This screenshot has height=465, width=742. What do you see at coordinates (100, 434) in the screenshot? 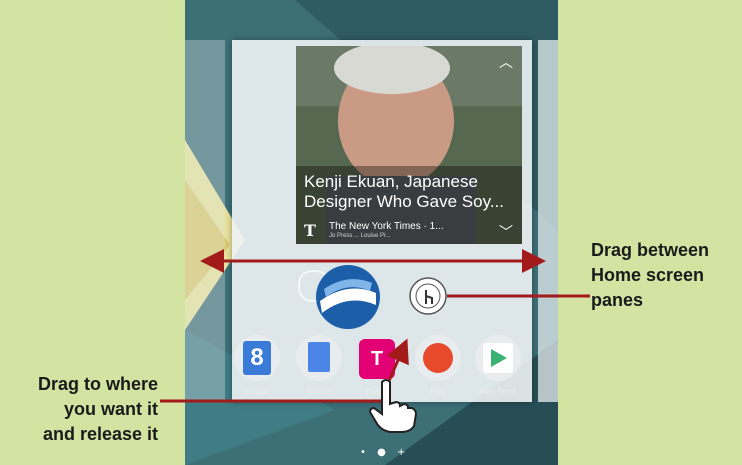
I see `callout-drag-to-line3: and release it` at bounding box center [100, 434].